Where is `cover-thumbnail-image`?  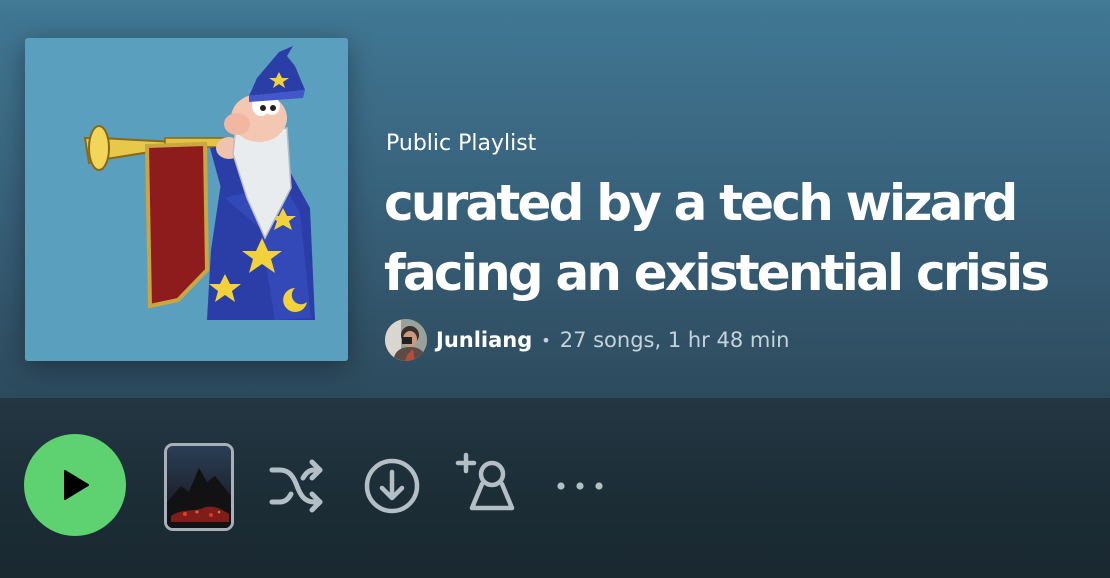
cover-thumbnail-image is located at coordinates (199, 487).